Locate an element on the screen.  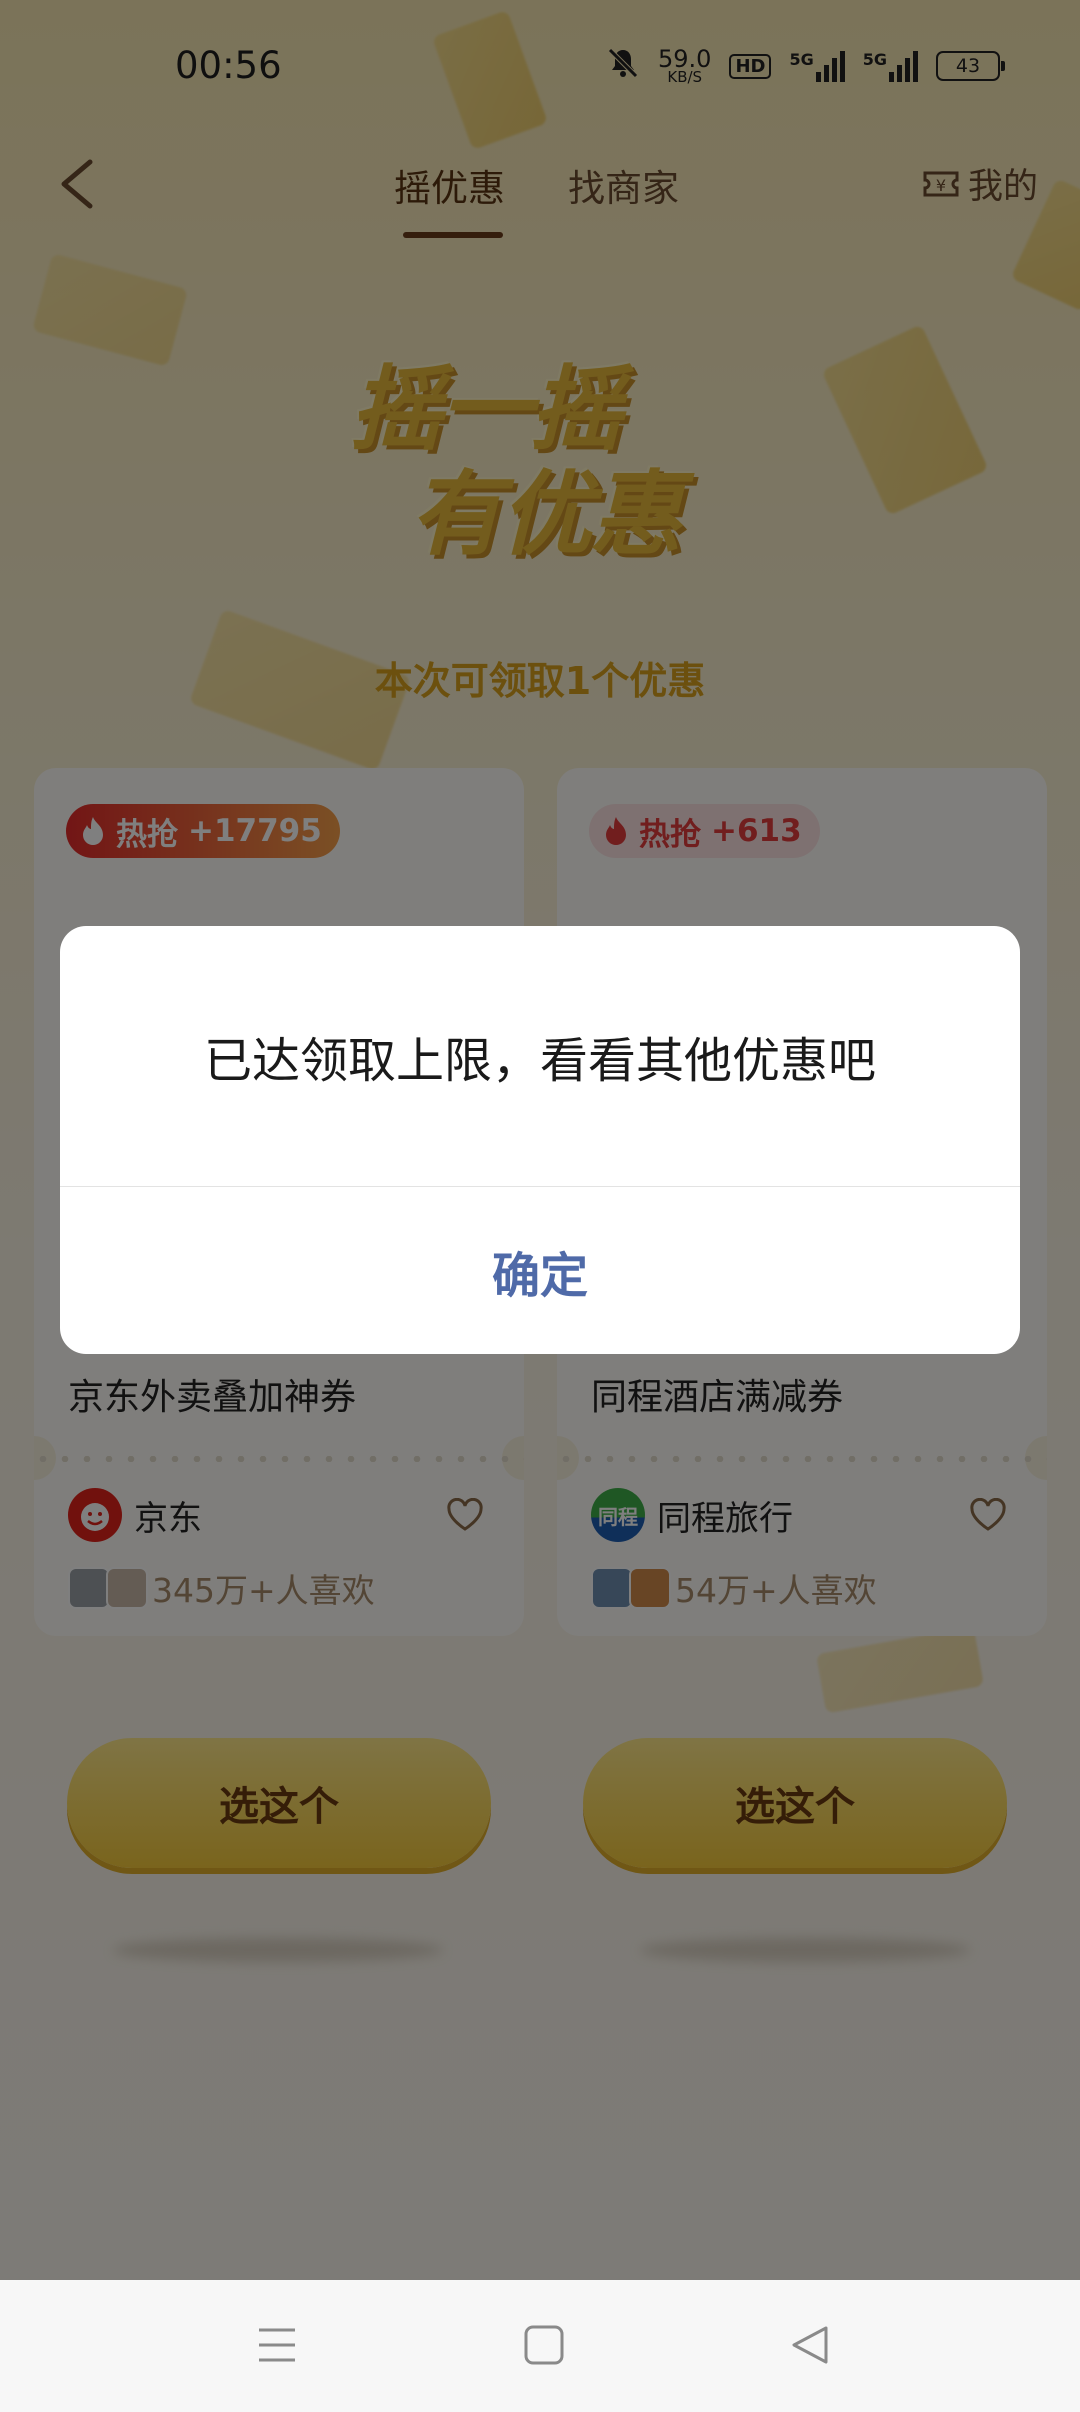
menu-icon is located at coordinates (277, 2347).